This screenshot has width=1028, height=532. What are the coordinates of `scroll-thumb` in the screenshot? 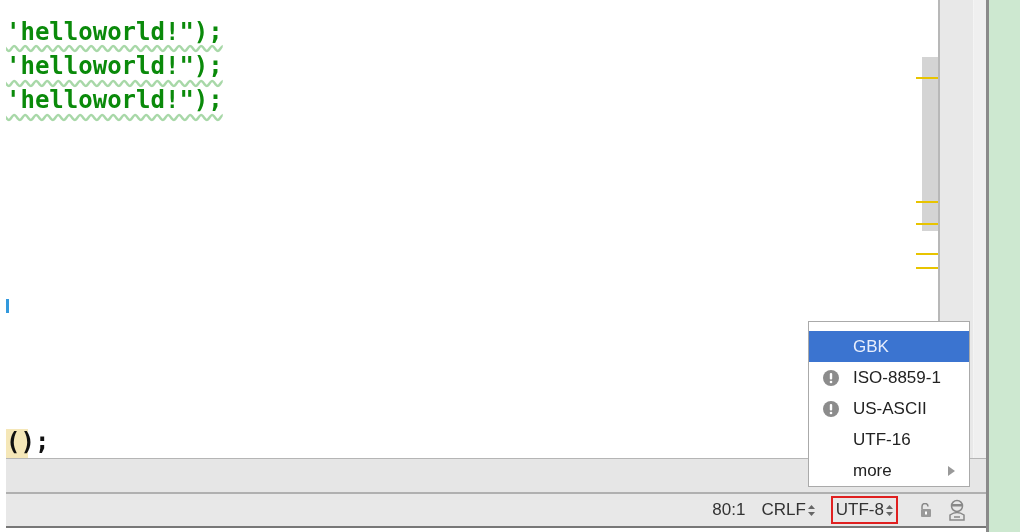 It's located at (930, 144).